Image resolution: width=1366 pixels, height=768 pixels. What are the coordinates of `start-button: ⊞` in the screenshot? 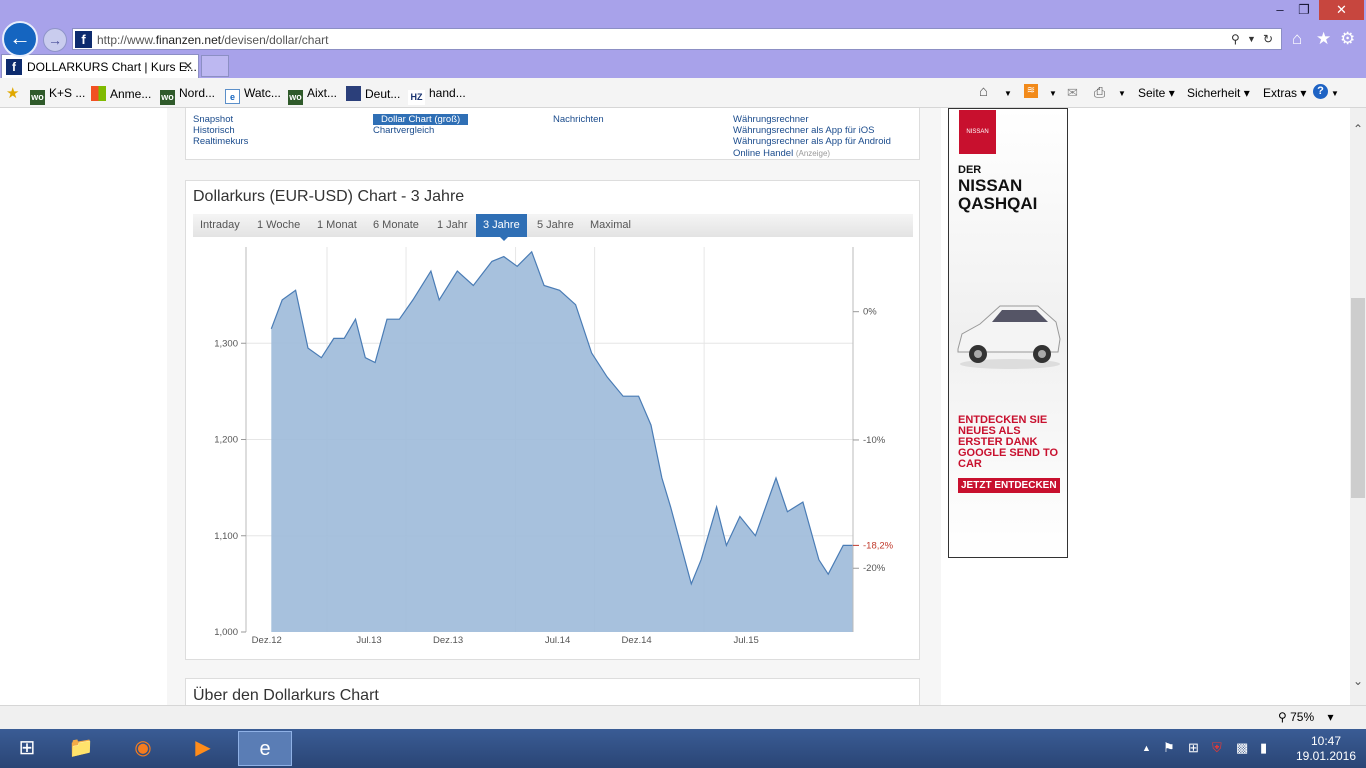 It's located at (27, 748).